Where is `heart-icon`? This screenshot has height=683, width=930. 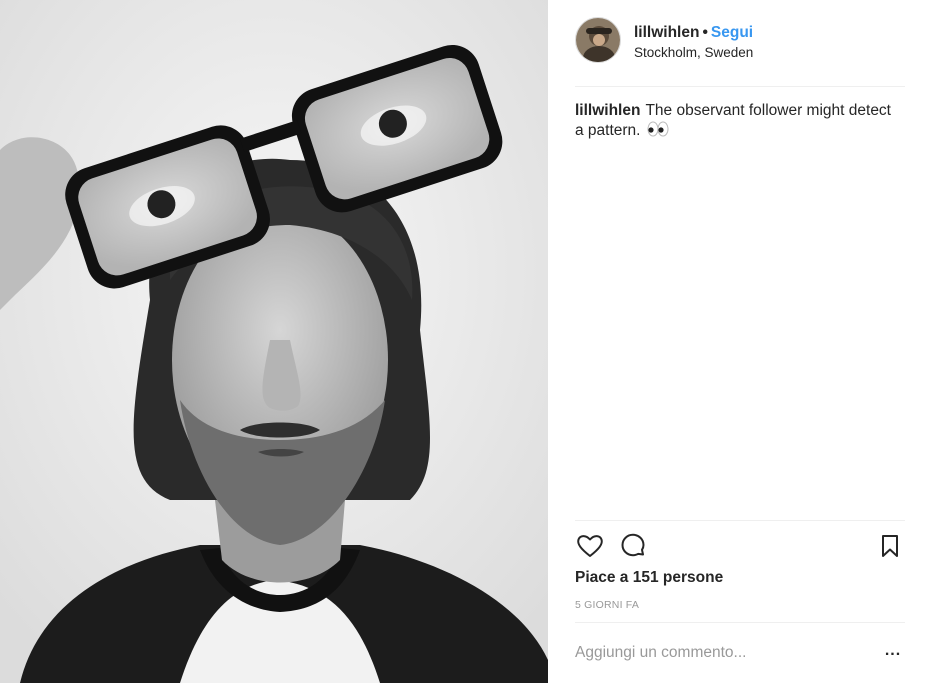
heart-icon is located at coordinates (590, 546).